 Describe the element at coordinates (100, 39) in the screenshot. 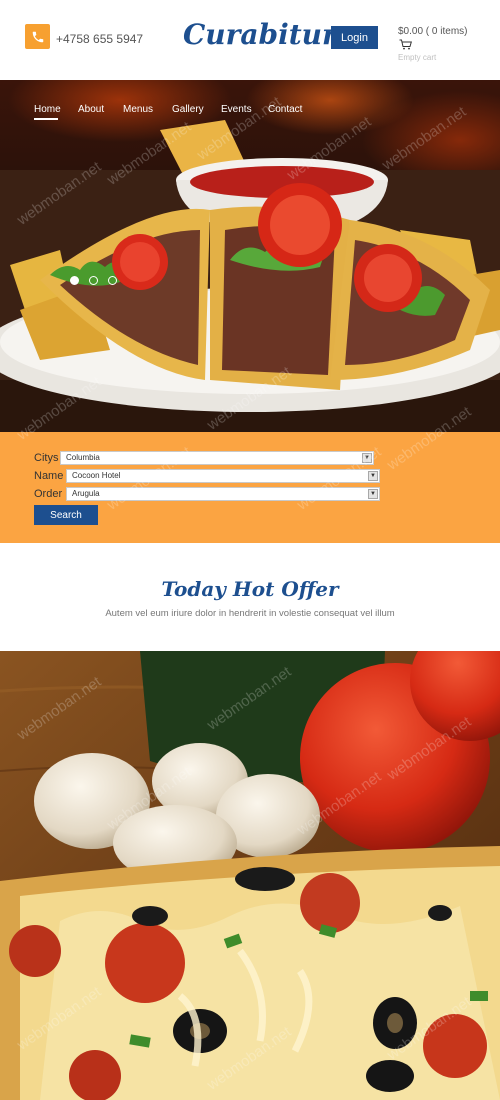

I see `phone-number: +4758 655 5947` at that location.